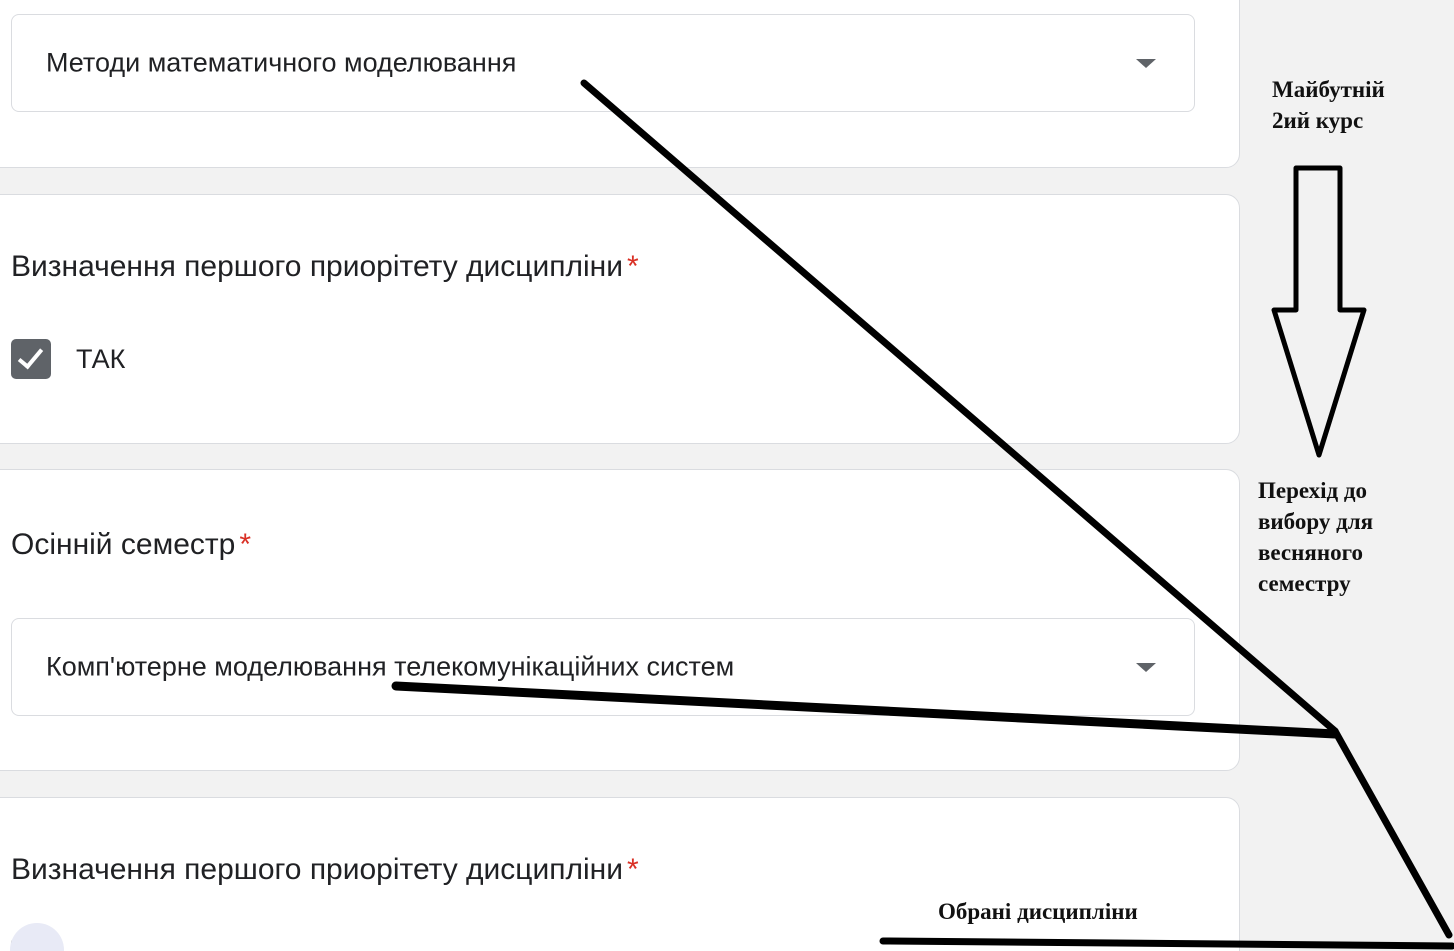 Image resolution: width=1454 pixels, height=951 pixels. What do you see at coordinates (1392, 833) in the screenshot?
I see `annotation-line-diagonal` at bounding box center [1392, 833].